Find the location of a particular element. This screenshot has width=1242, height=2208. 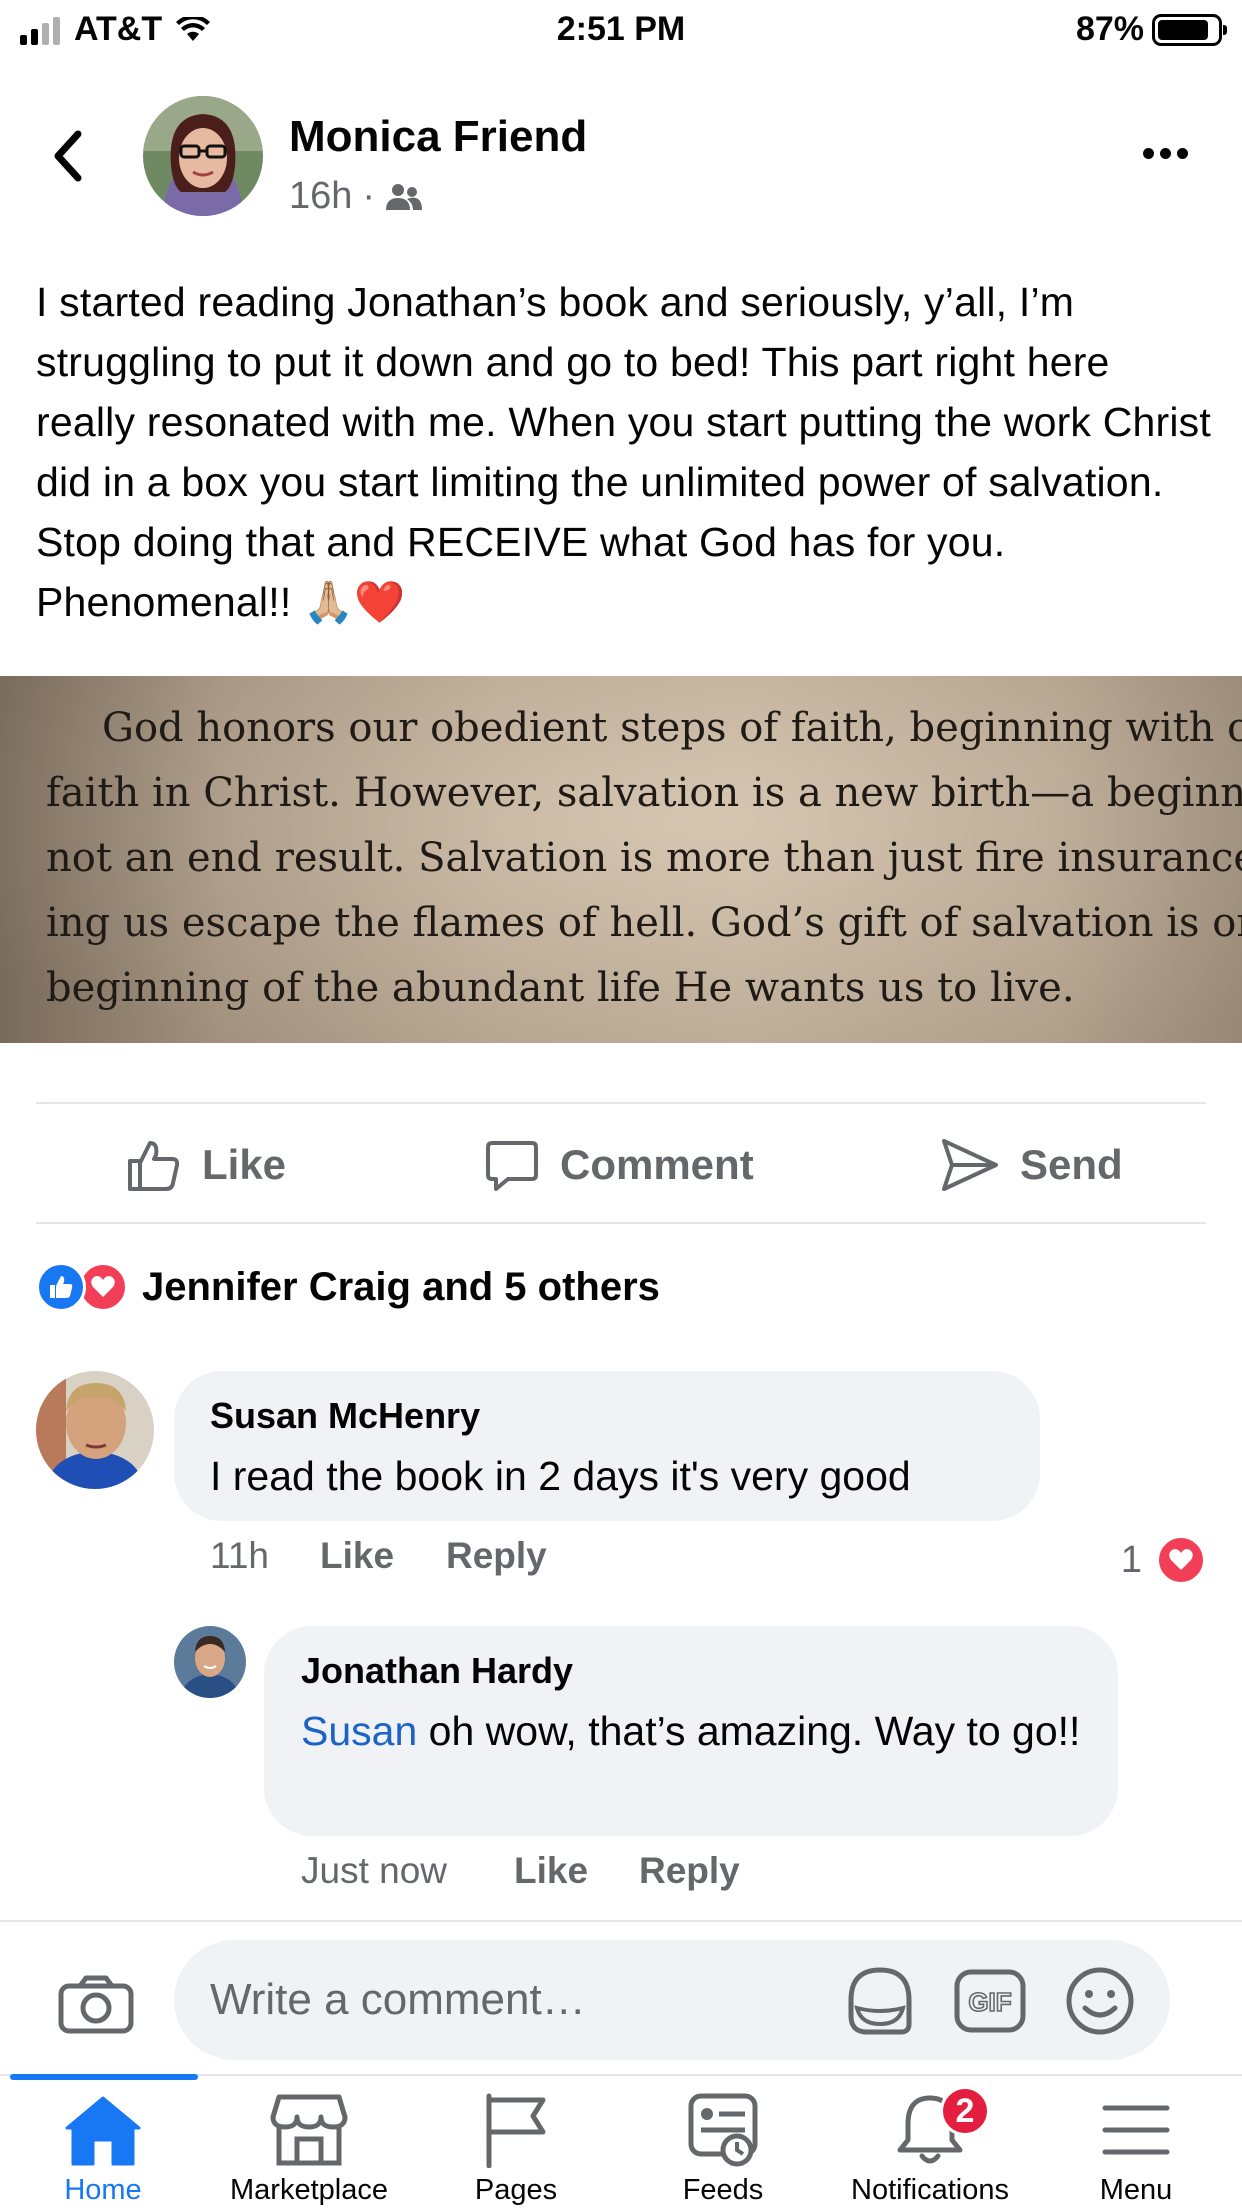

tab-label: Marketplace is located at coordinates (309, 2190).